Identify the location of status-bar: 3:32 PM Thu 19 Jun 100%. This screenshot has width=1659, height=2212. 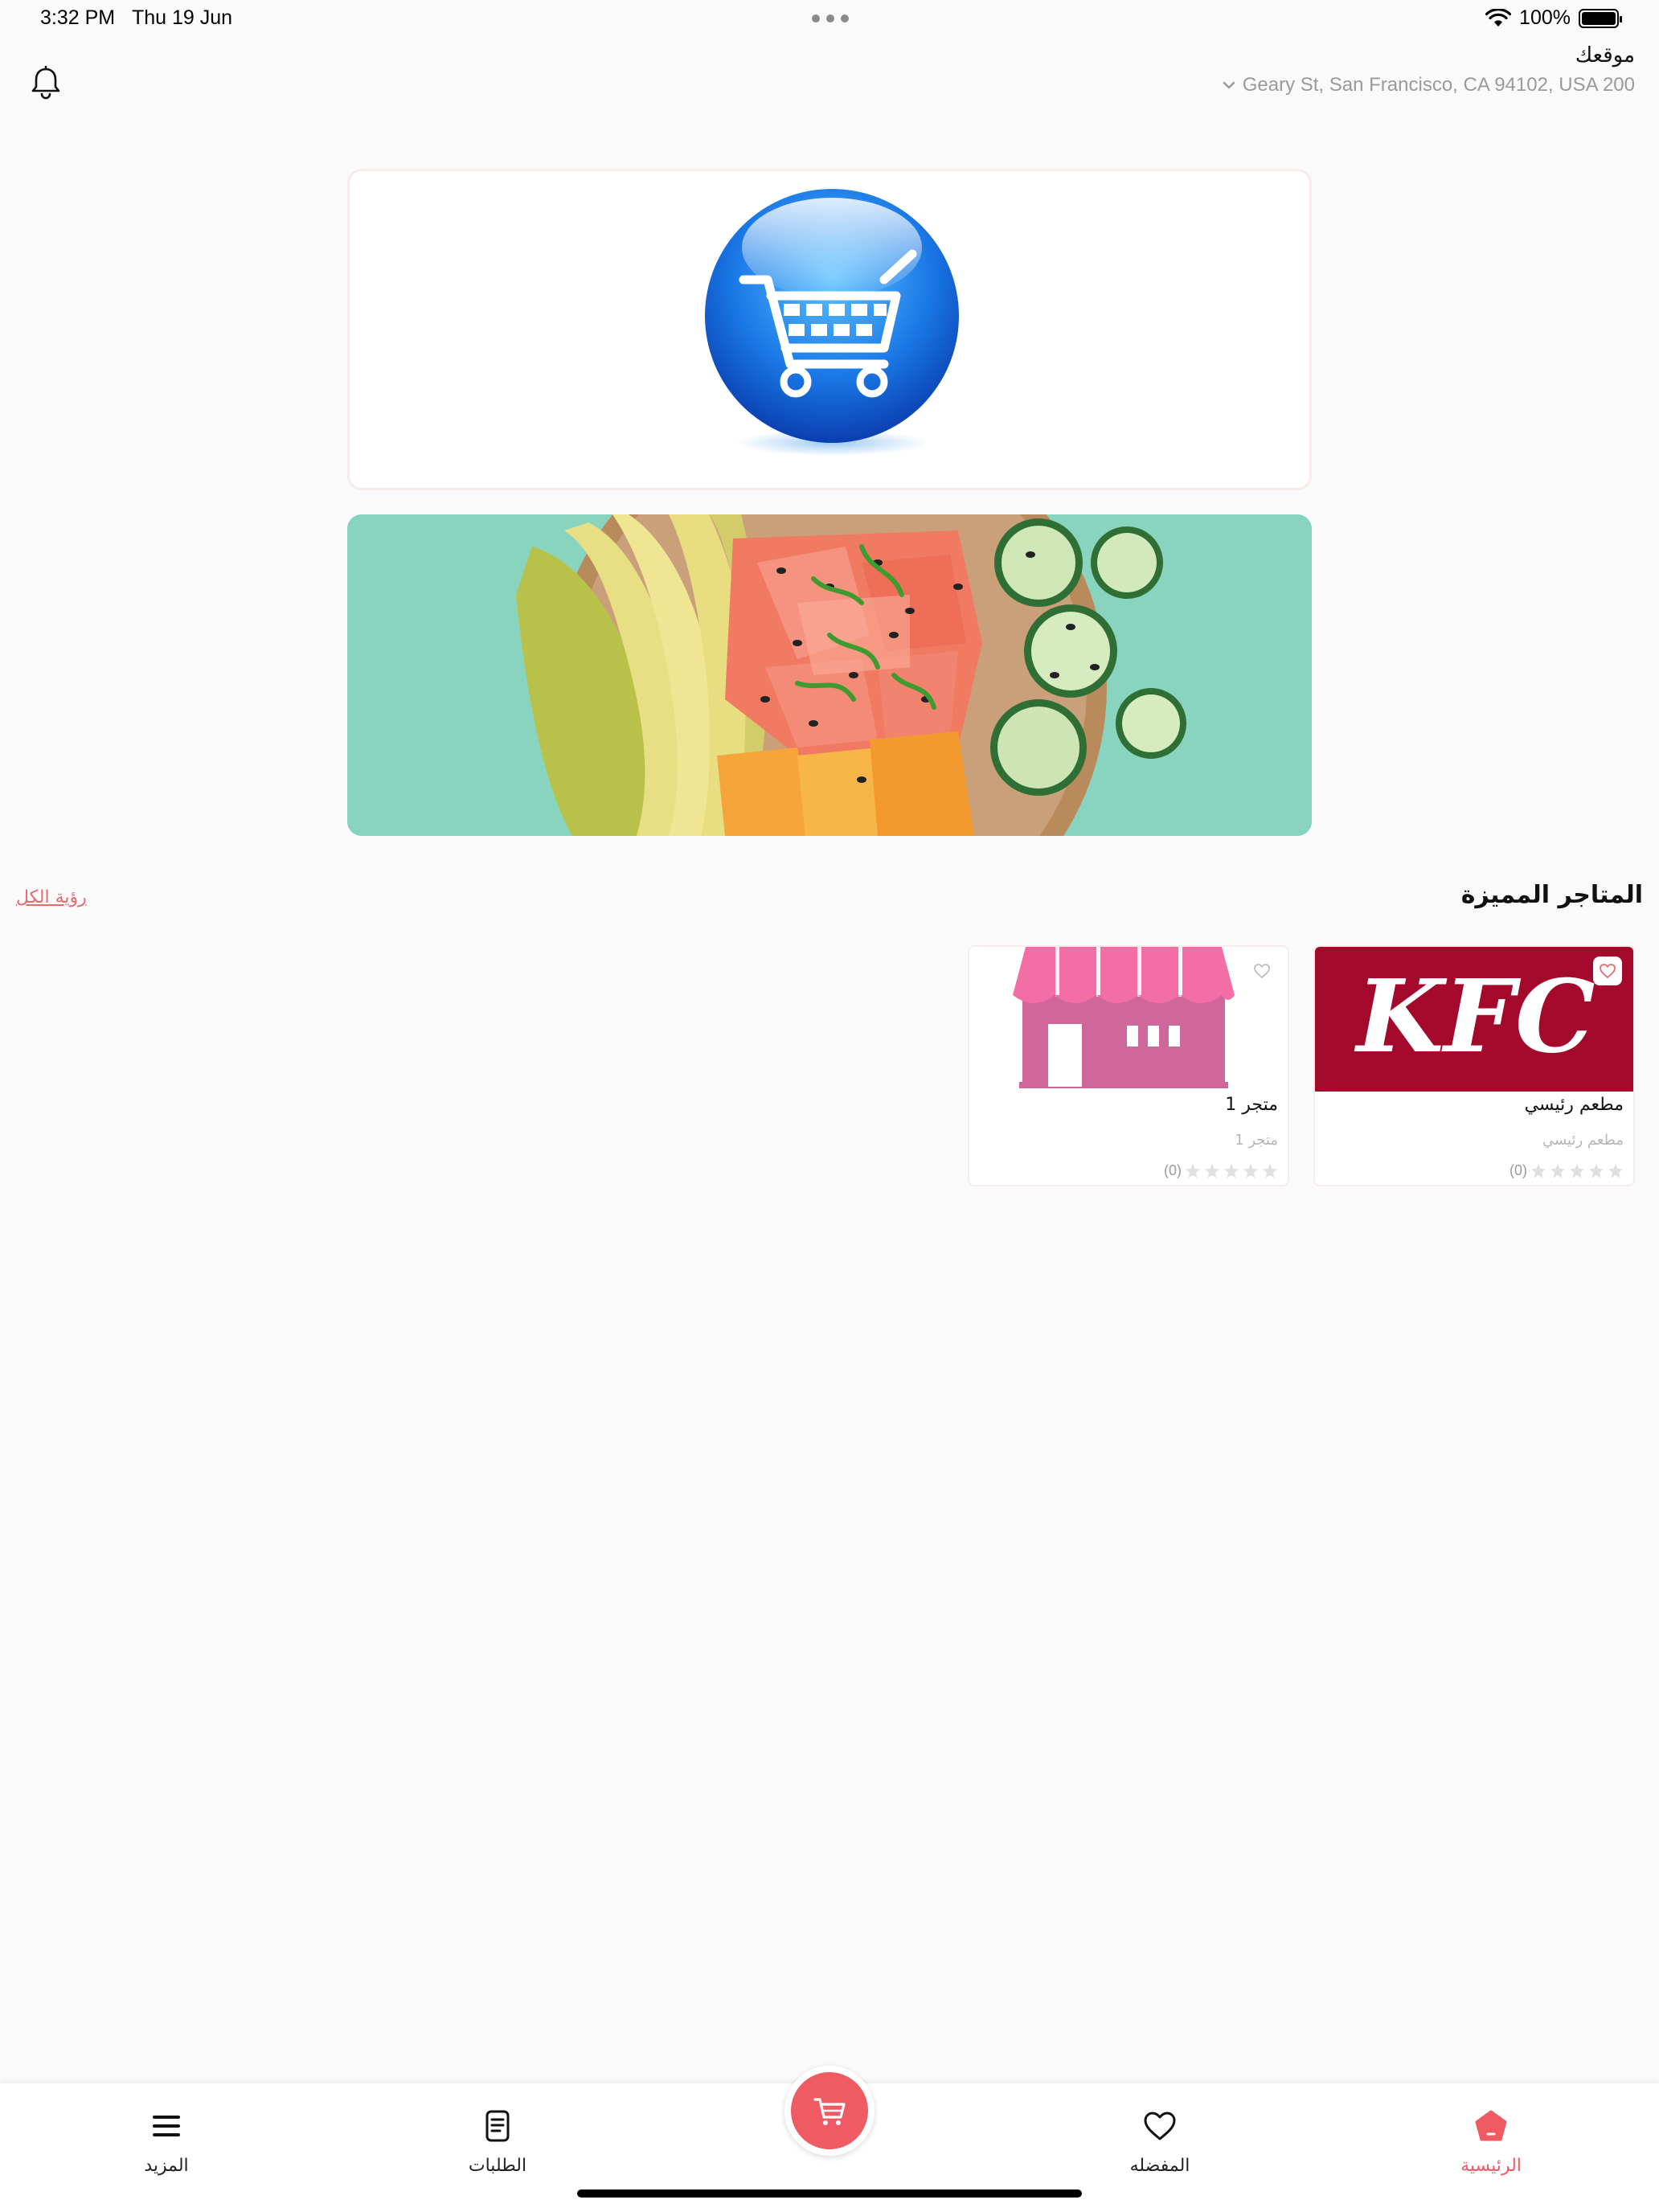
(829, 20).